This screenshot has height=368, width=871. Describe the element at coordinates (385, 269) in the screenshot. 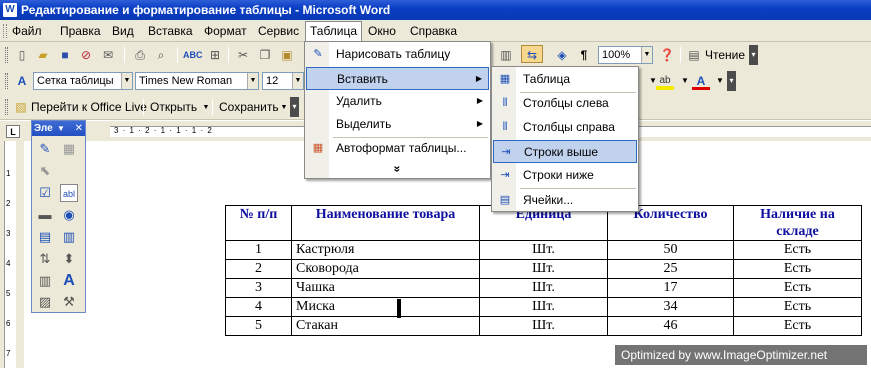

I see `table-cell: Сковорода` at that location.